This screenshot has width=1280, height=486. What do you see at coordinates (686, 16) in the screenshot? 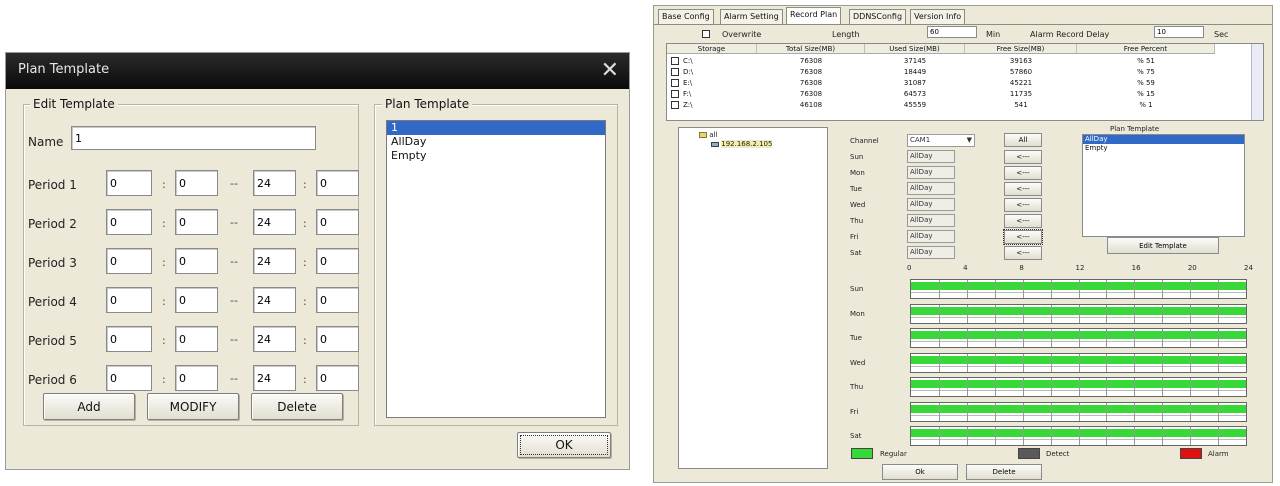
I see `tab-base-config: Base Config` at bounding box center [686, 16].